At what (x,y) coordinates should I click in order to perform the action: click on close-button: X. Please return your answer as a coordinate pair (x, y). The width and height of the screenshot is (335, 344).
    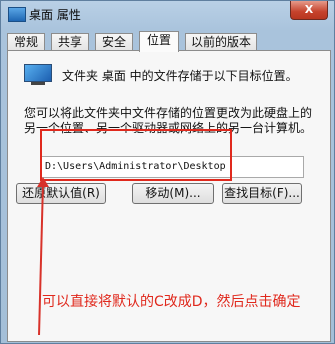
    Looking at the image, I should click on (309, 10).